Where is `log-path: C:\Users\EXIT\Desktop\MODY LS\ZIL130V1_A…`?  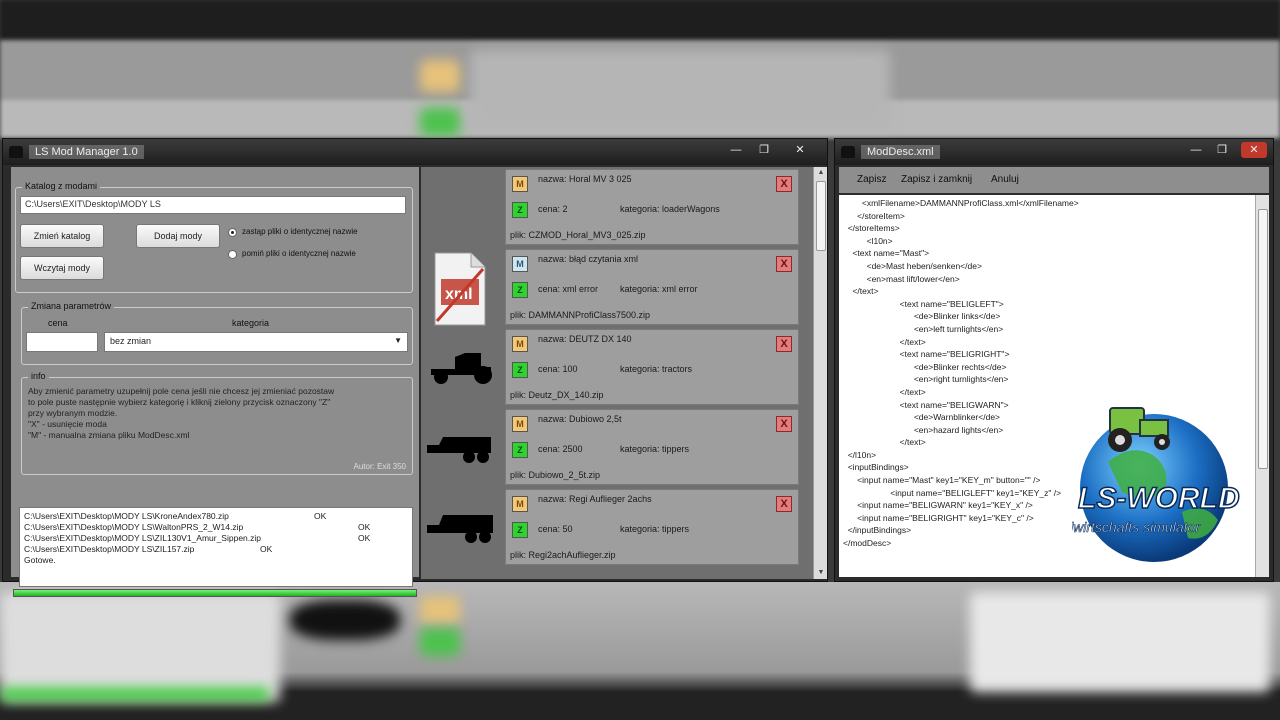
log-path: C:\Users\EXIT\Desktop\MODY LS\ZIL130V1_A… is located at coordinates (142, 538).